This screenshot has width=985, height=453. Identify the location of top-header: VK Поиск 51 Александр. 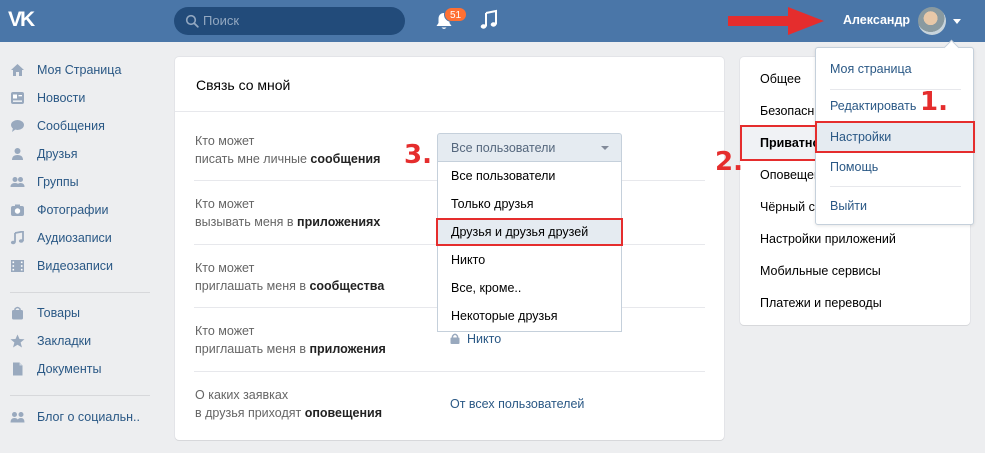
(492, 21).